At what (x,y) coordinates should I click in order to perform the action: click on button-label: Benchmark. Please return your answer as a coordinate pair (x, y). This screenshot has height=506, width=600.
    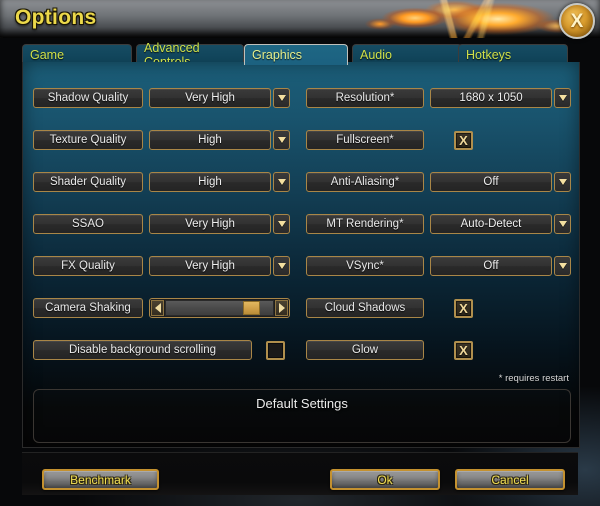
    Looking at the image, I should click on (100, 479).